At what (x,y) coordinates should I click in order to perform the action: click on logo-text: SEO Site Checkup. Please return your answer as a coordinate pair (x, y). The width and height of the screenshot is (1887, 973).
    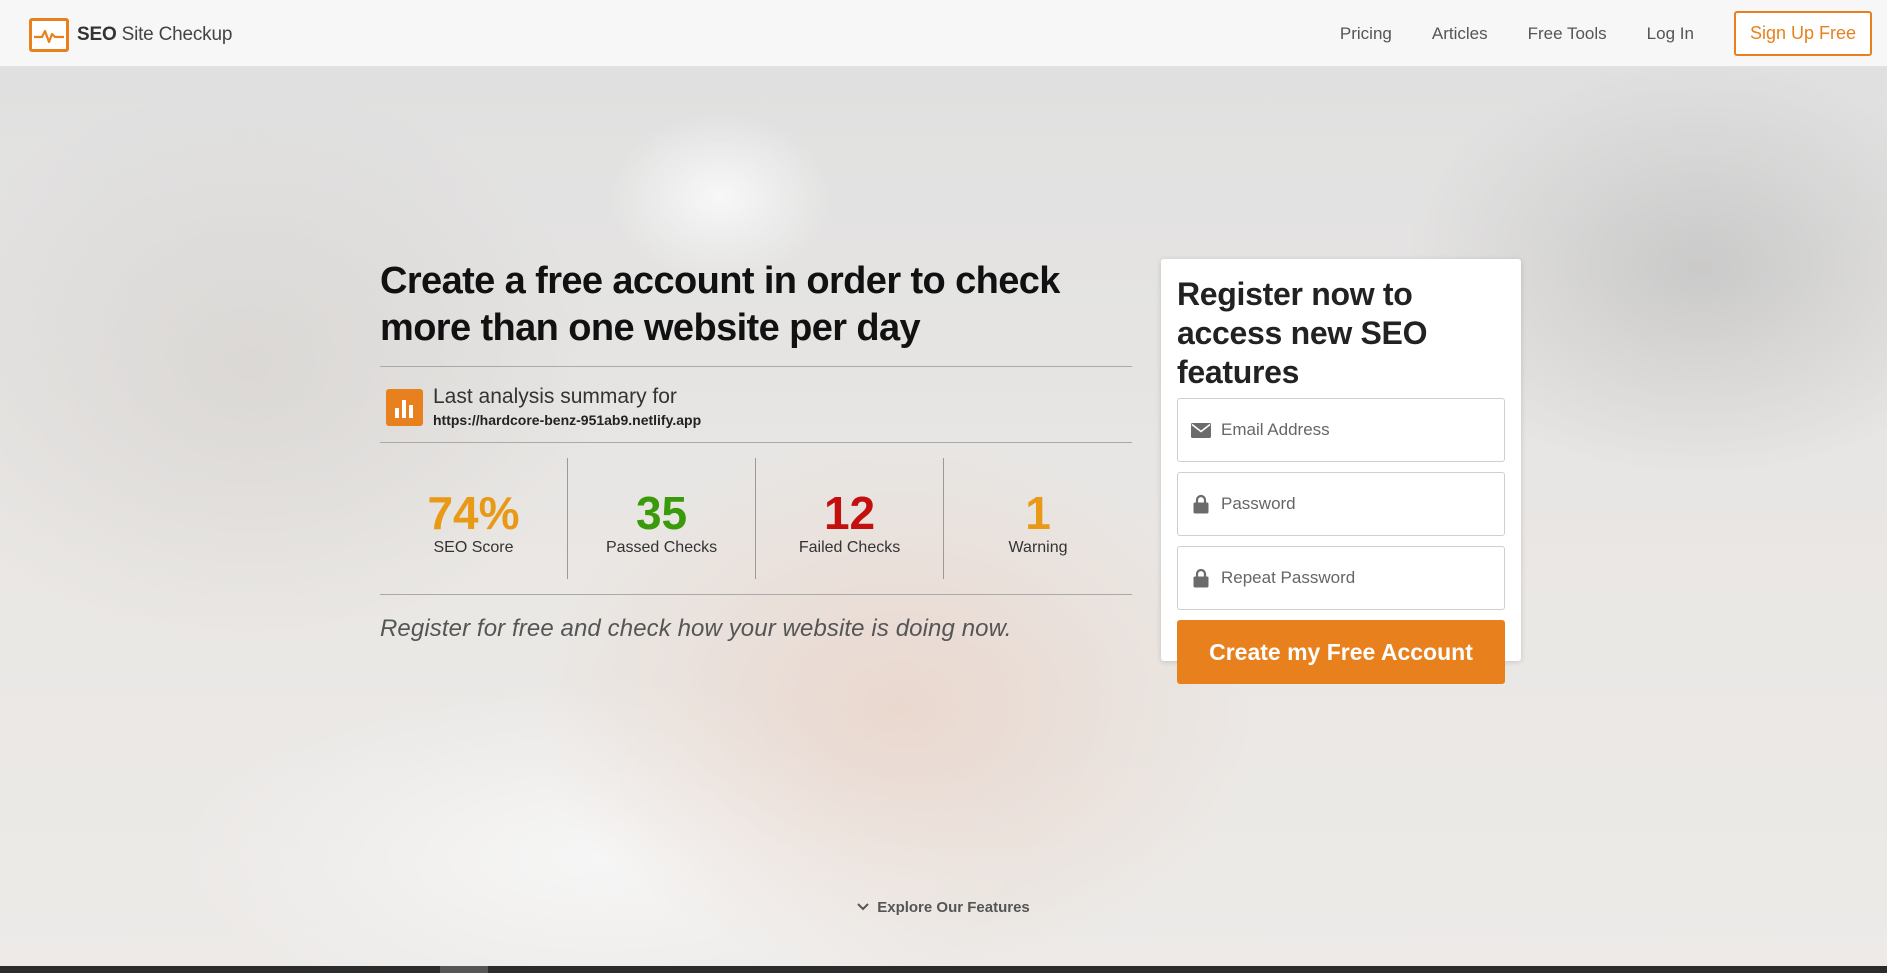
    Looking at the image, I should click on (155, 34).